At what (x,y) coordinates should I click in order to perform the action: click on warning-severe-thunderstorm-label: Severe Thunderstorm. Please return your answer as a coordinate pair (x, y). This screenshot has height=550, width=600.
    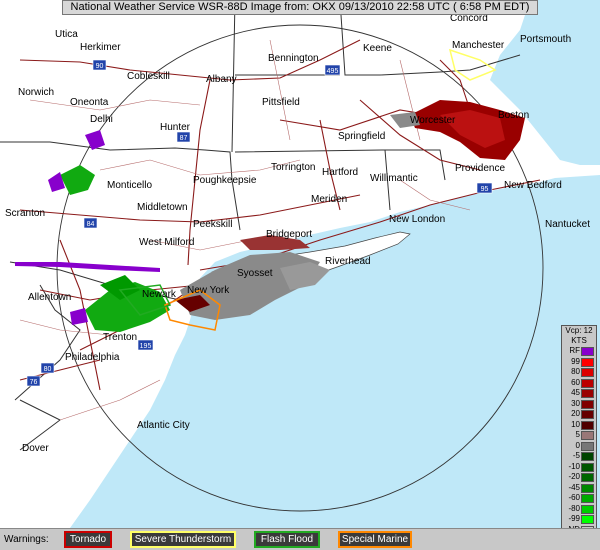
    Looking at the image, I should click on (183, 539).